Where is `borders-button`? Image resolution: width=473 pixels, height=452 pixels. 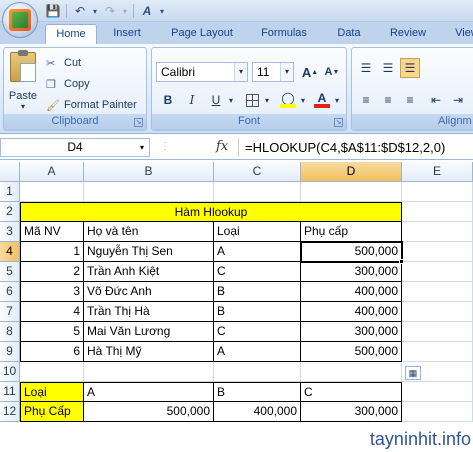 borders-button is located at coordinates (252, 100).